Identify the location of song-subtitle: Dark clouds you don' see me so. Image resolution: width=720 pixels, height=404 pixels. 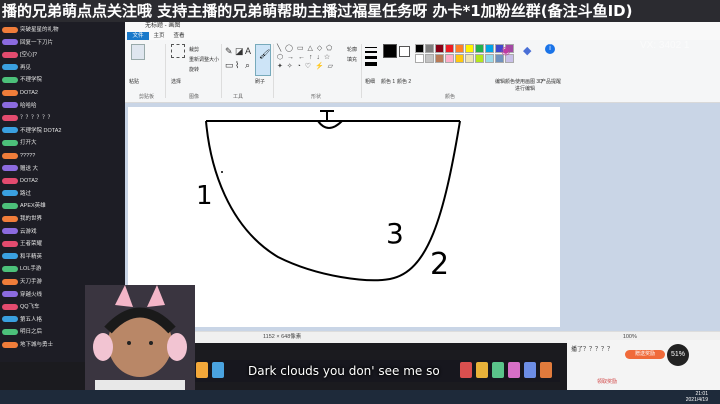
(344, 371).